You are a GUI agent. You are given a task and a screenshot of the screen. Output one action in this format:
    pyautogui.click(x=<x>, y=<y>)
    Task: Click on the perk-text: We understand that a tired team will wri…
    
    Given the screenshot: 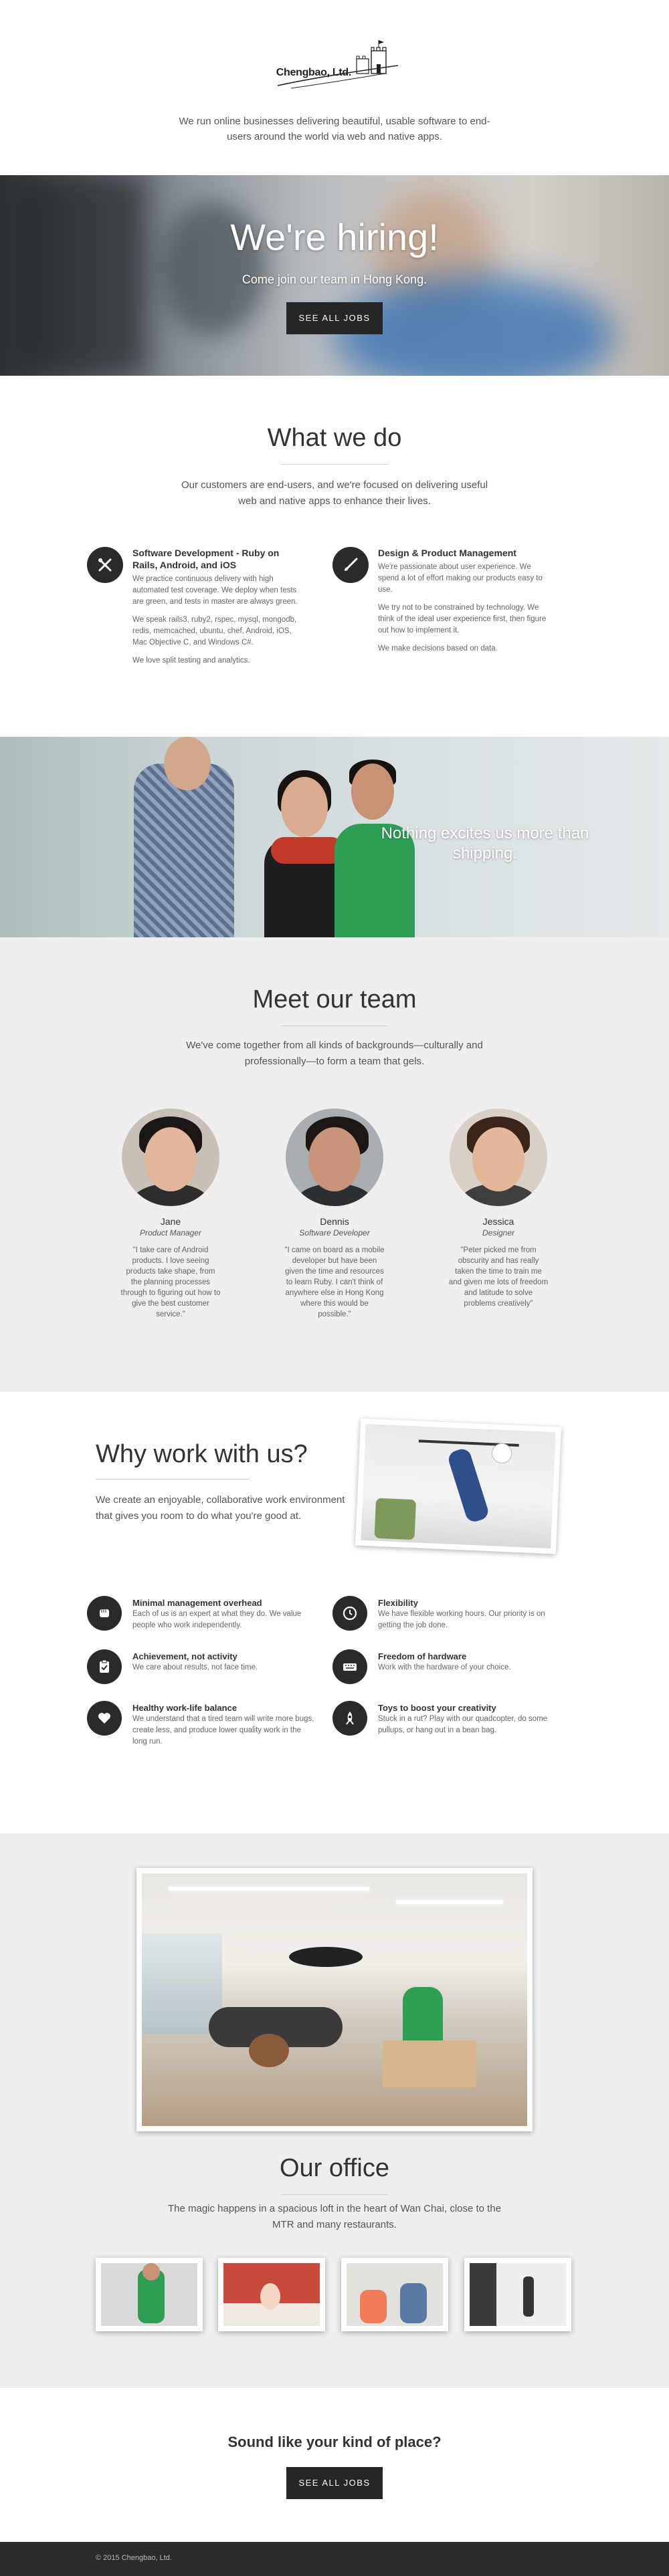 What is the action you would take?
    pyautogui.click(x=223, y=1730)
    